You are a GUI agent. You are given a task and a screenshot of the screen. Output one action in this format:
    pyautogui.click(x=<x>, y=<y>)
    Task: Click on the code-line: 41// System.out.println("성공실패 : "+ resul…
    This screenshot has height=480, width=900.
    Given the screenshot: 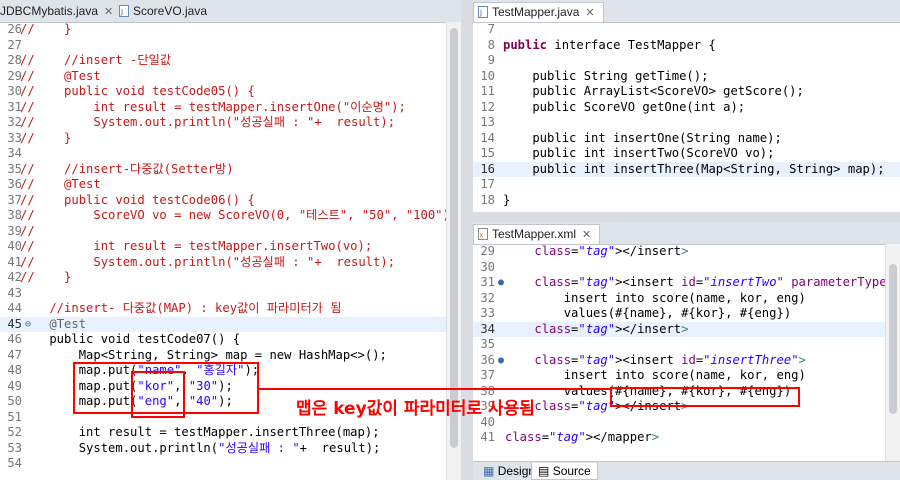 What is the action you would take?
    pyautogui.click(x=230, y=263)
    